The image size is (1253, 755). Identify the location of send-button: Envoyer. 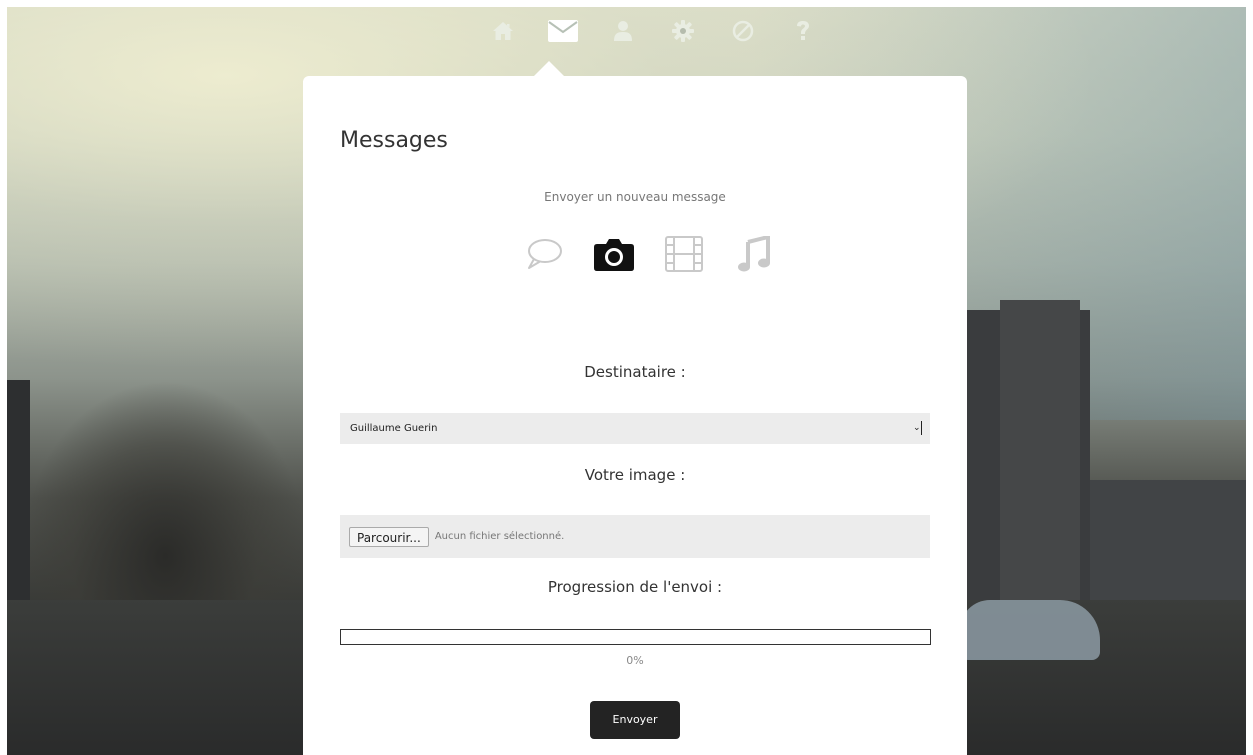
(635, 720).